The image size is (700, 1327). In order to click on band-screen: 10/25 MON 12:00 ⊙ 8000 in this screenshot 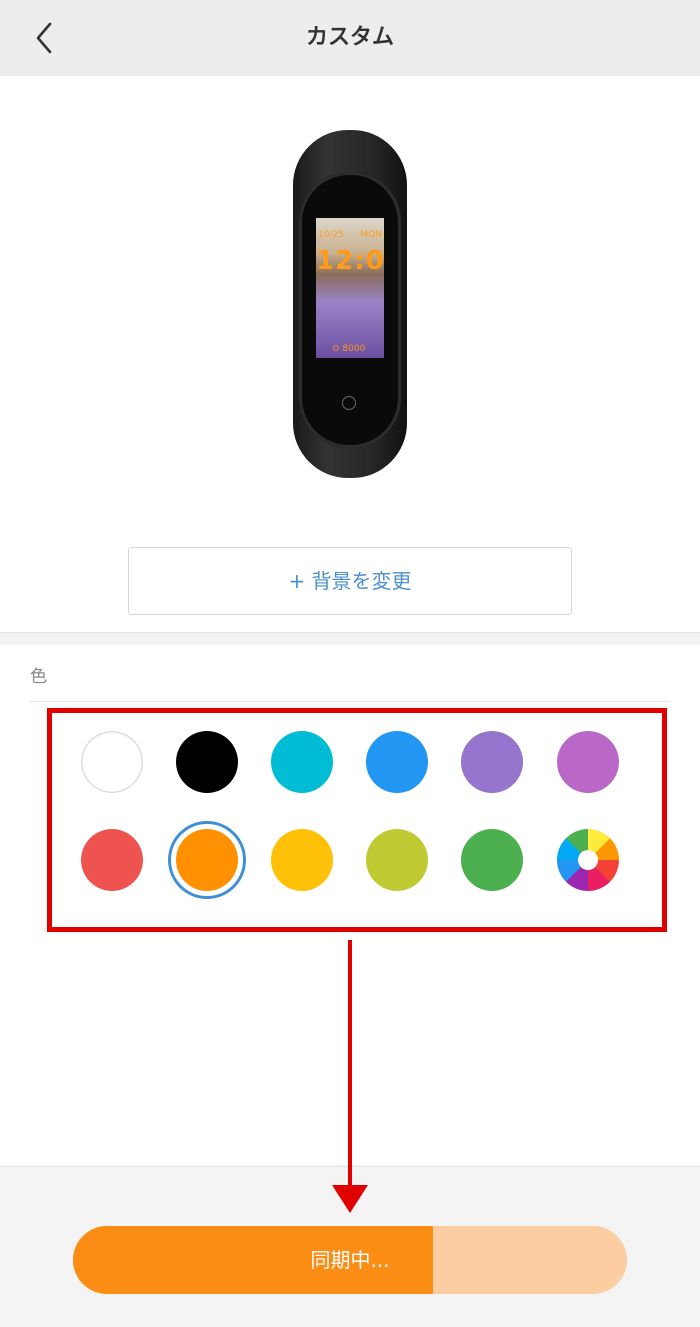, I will do `click(350, 288)`.